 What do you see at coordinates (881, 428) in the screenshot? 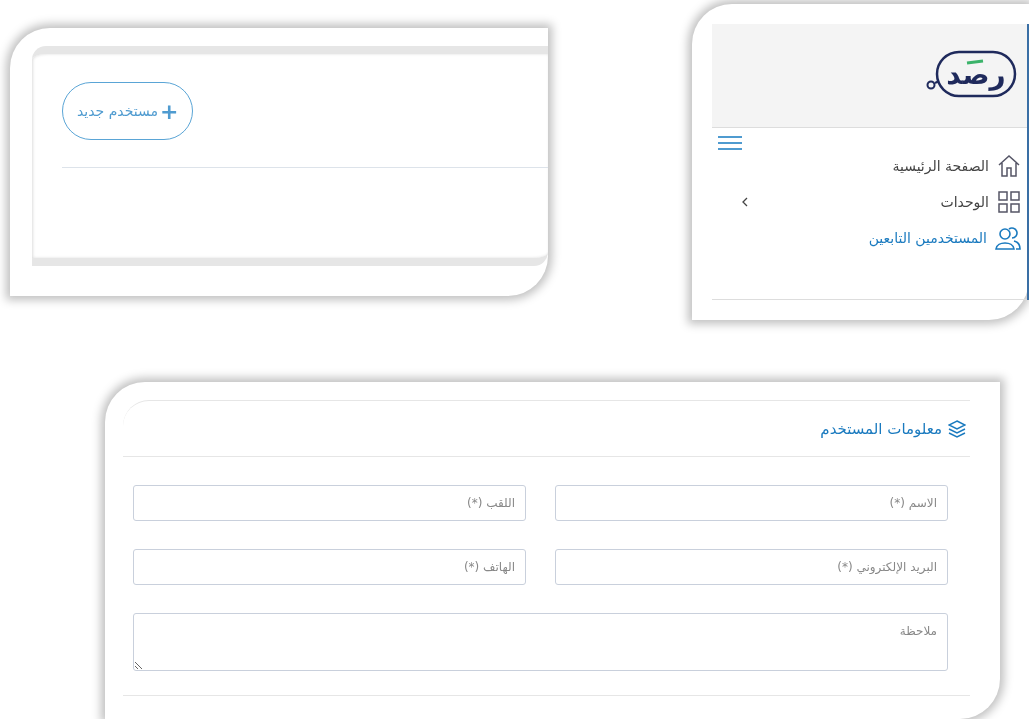
I see `section-title: معلومات المستخدم` at bounding box center [881, 428].